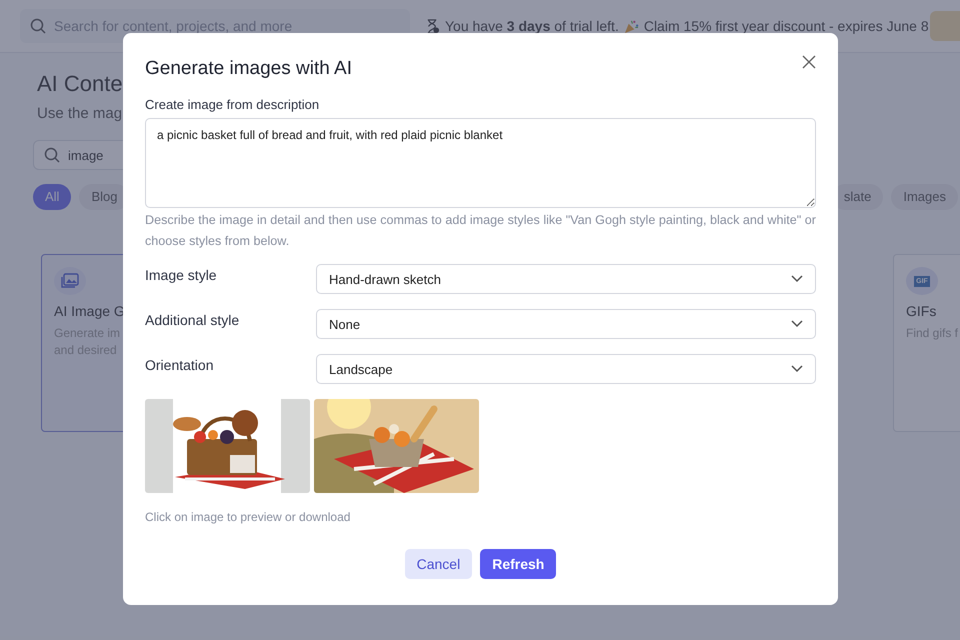 This screenshot has height=640, width=960. I want to click on page-heading: AI Conte, so click(80, 84).